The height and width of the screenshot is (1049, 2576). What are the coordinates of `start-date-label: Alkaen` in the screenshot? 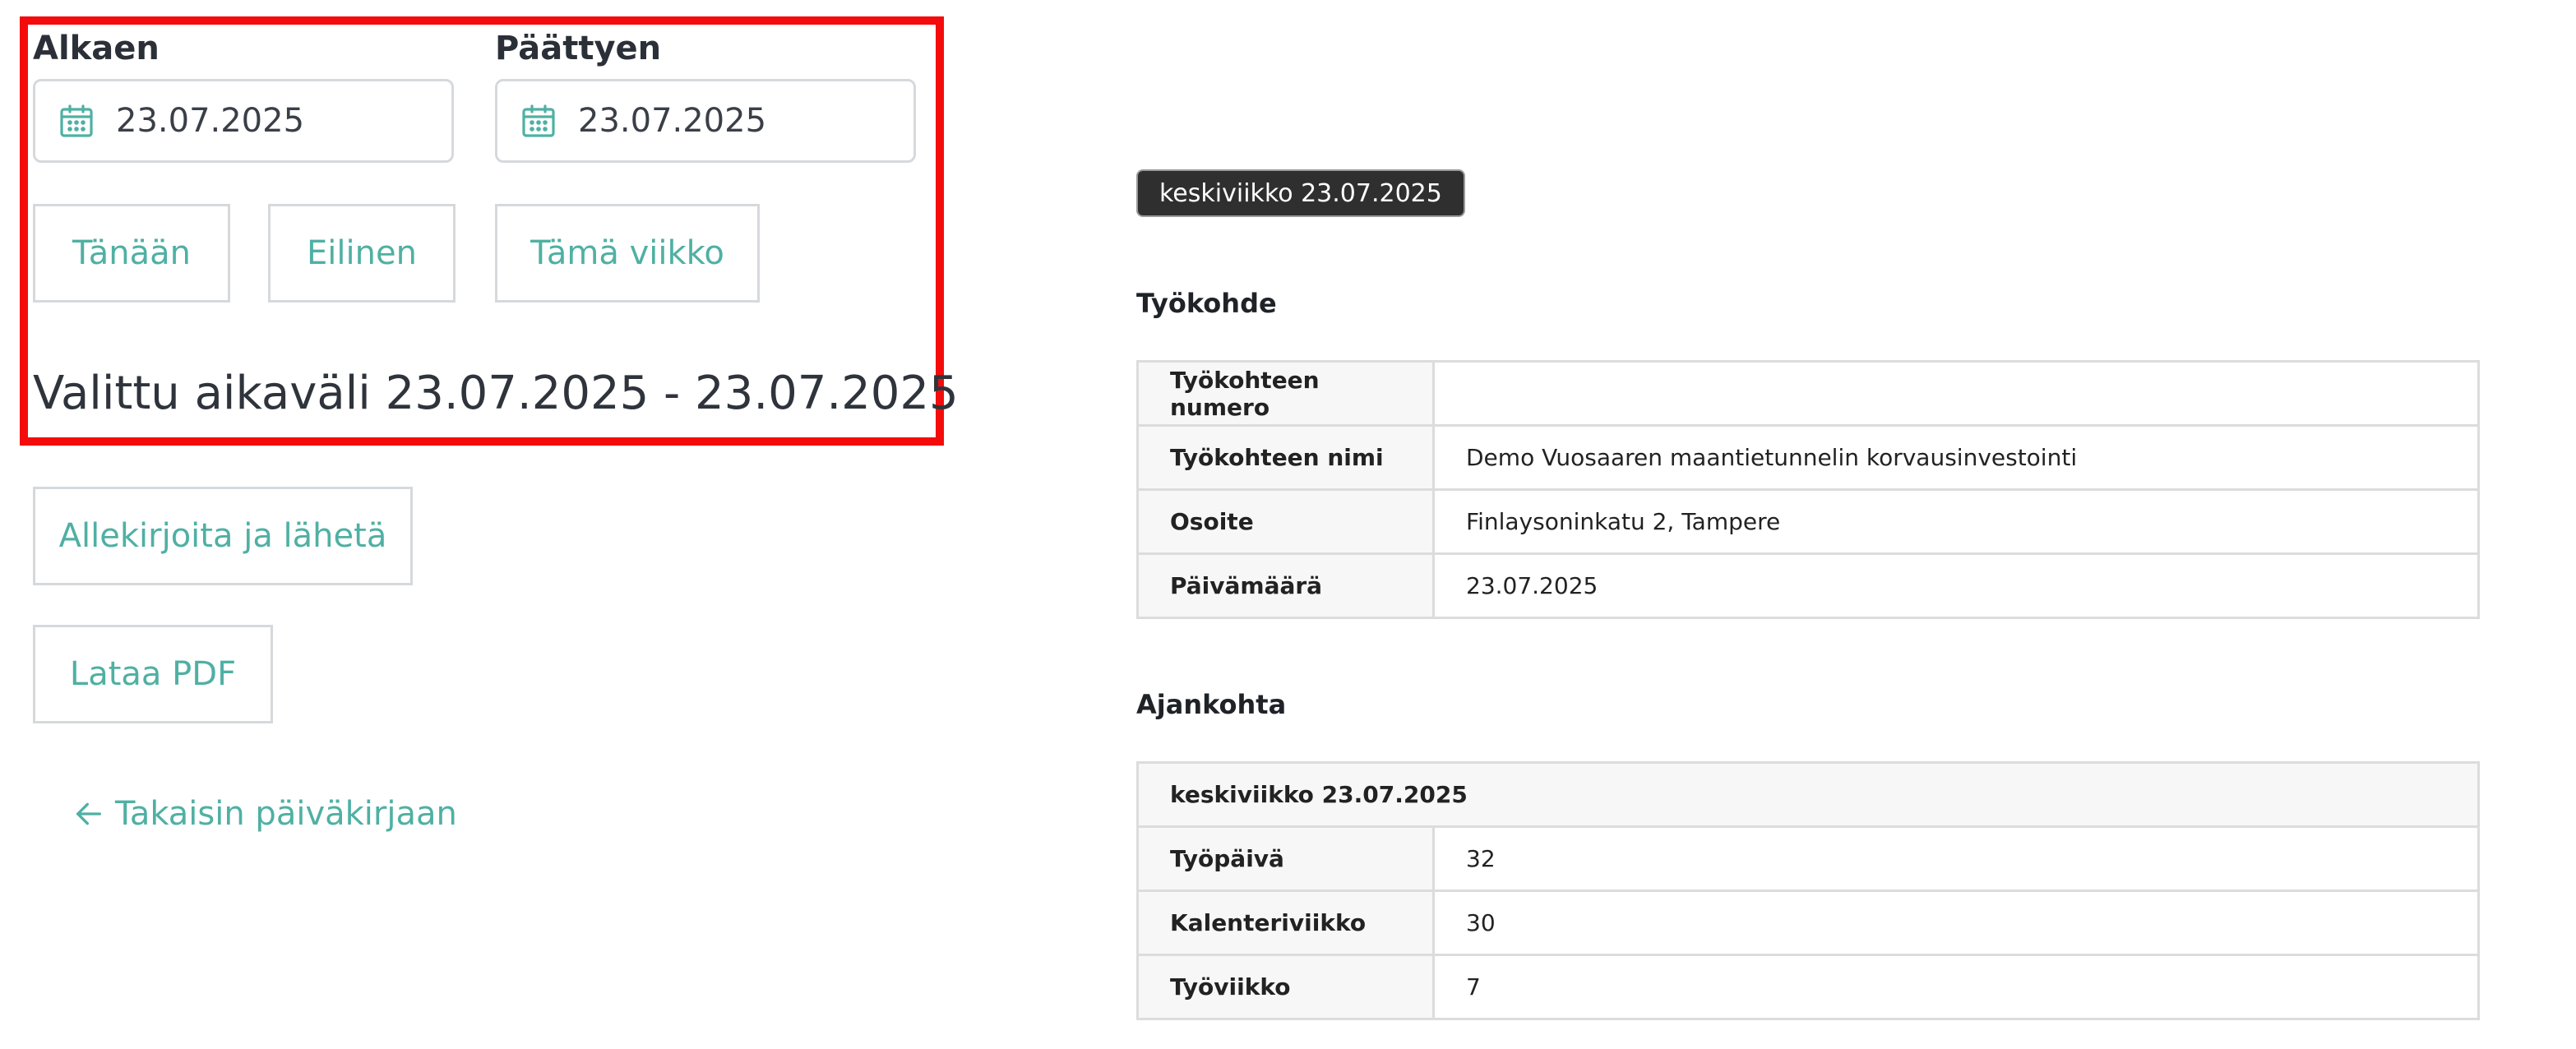 It's located at (96, 49).